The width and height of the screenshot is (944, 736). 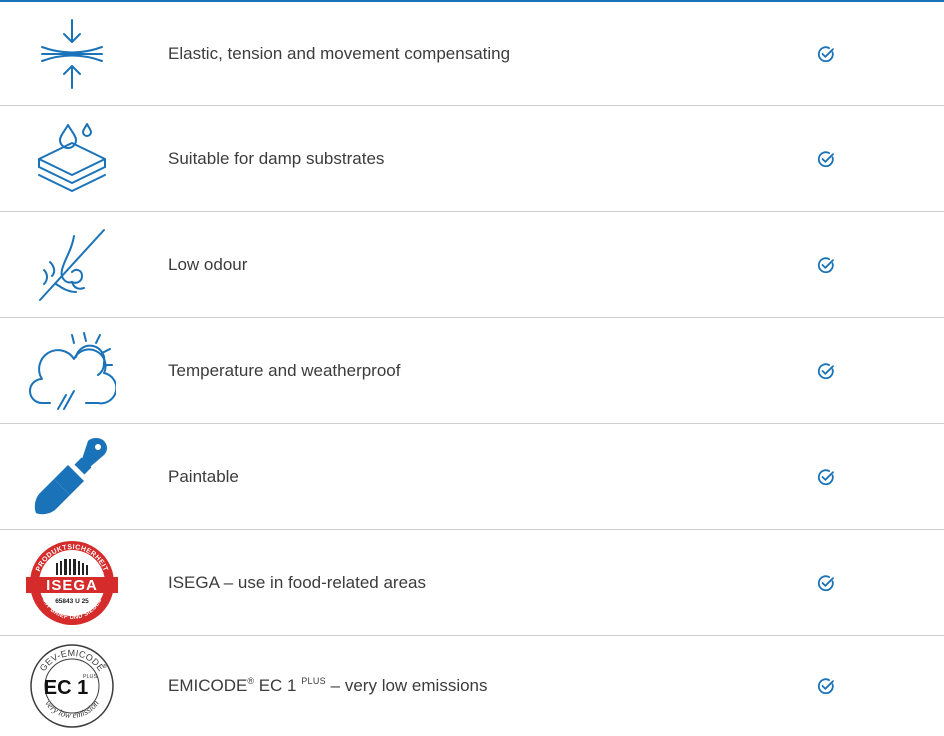 I want to click on ec1-text: EC 1, so click(x=277, y=685).